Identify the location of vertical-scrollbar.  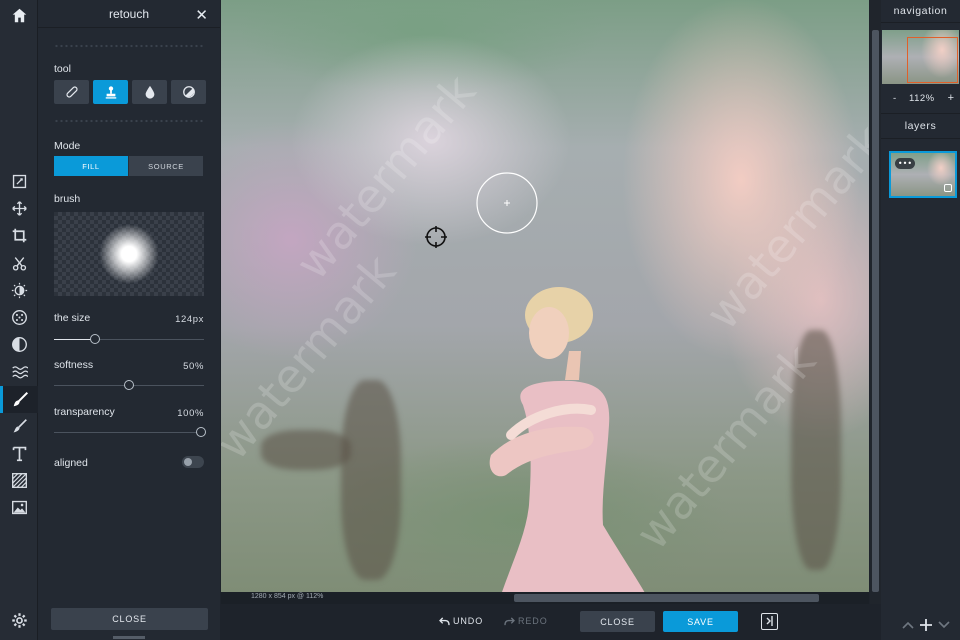
(875, 302).